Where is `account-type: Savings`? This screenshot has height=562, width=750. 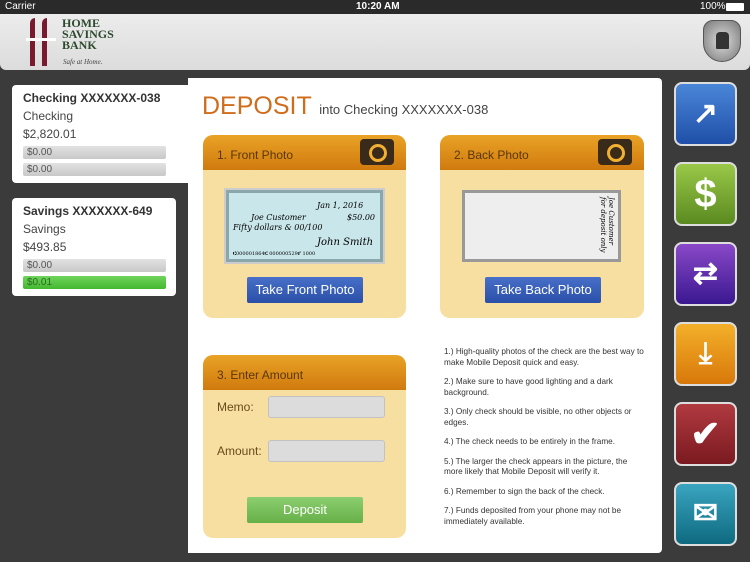 account-type: Savings is located at coordinates (44, 229).